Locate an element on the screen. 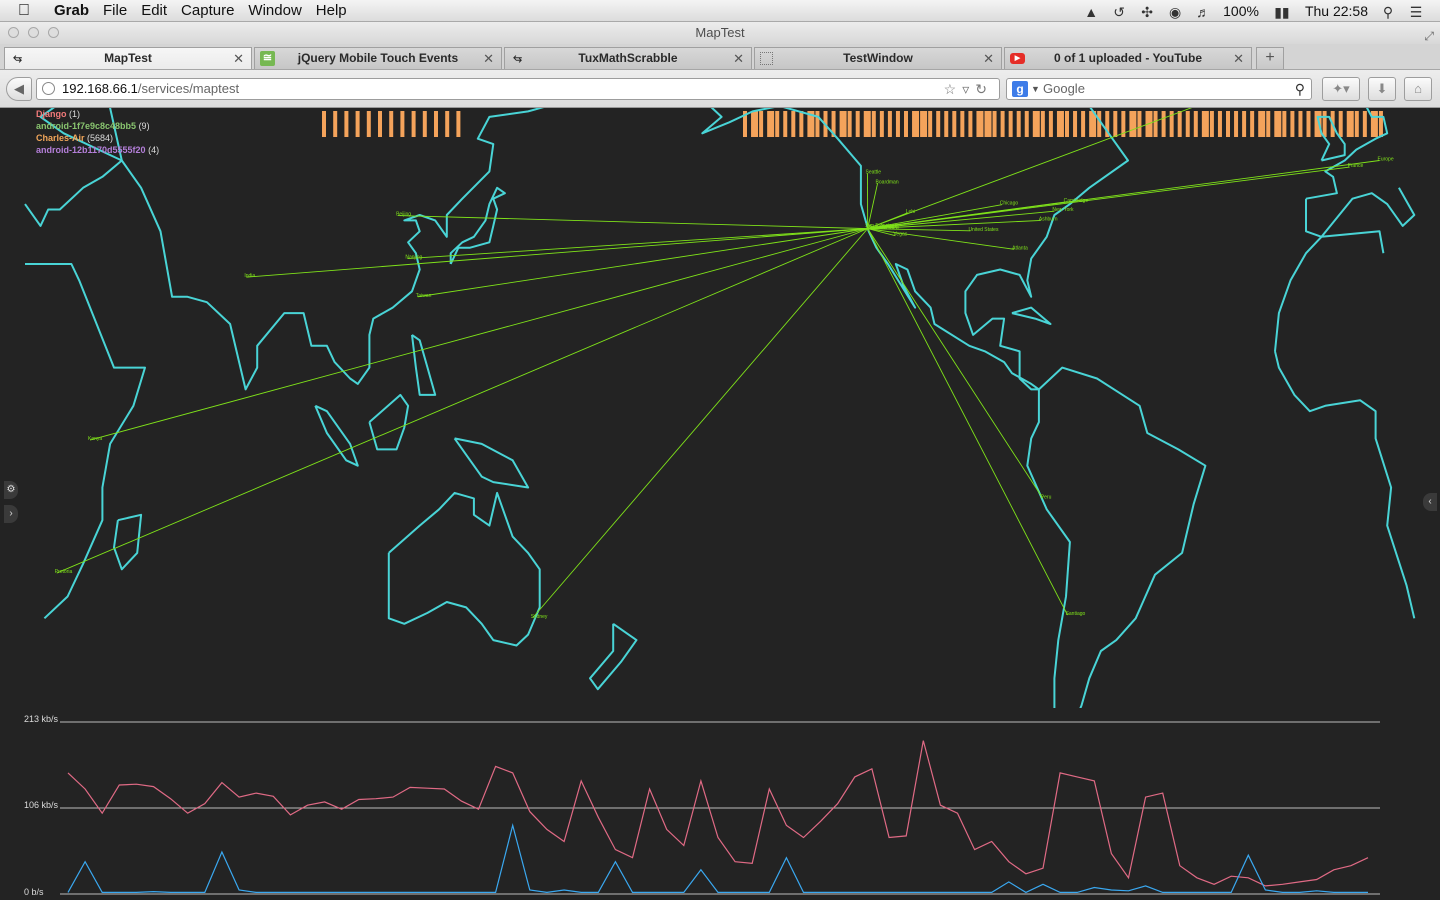 The height and width of the screenshot is (900, 1440). google-icon: g is located at coordinates (1020, 89).